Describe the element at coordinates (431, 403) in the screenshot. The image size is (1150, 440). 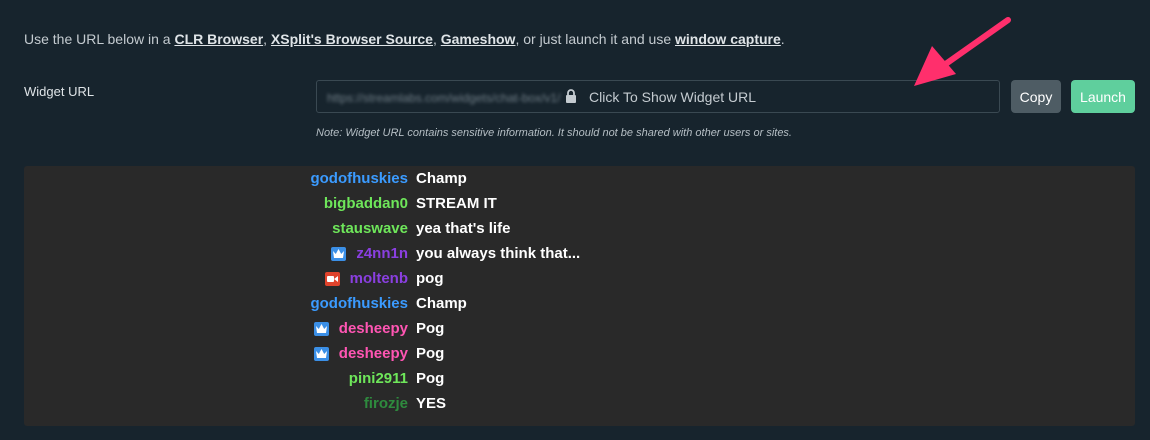
I see `chat-message-text: YES` at that location.